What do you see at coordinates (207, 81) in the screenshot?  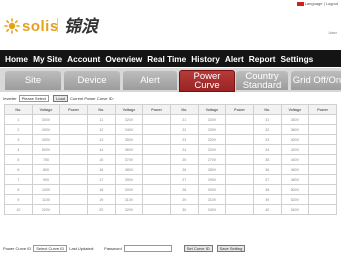 I see `tab-power-curve: Power Curve` at bounding box center [207, 81].